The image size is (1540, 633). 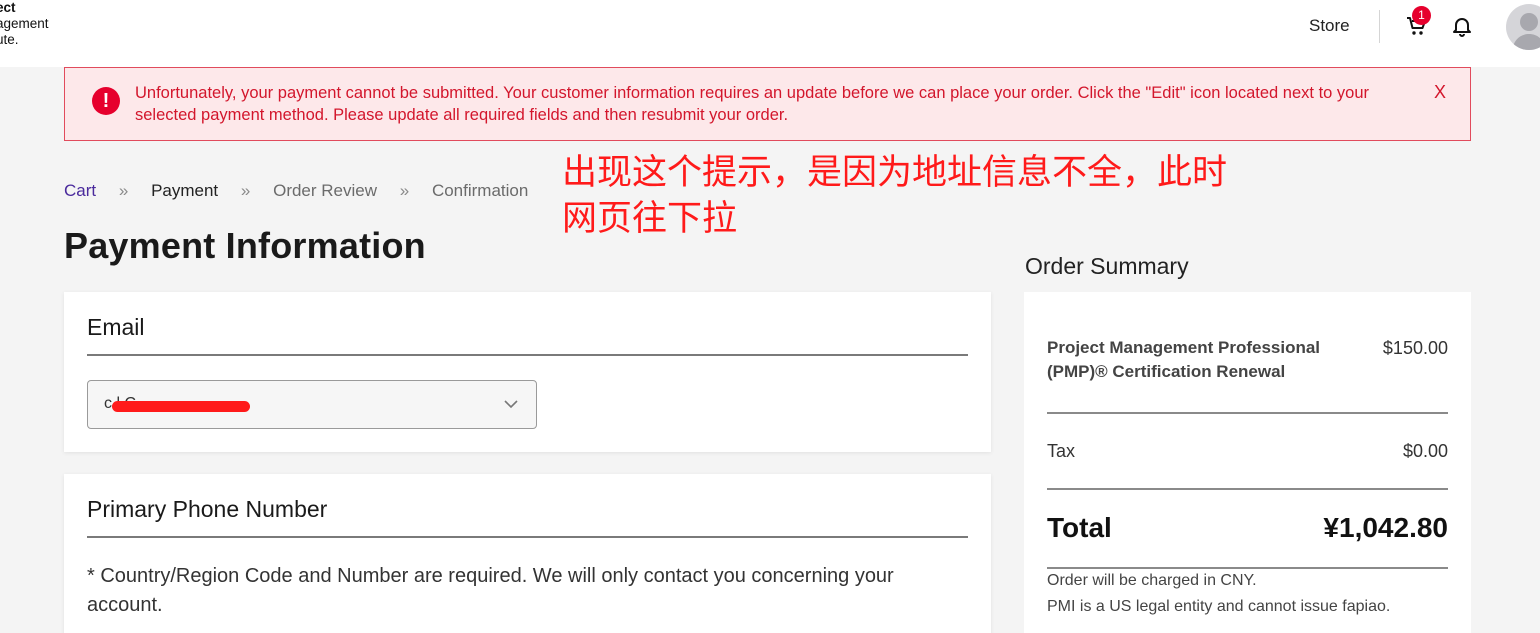 What do you see at coordinates (325, 190) in the screenshot?
I see `breadcrumb-order-review: Order Review` at bounding box center [325, 190].